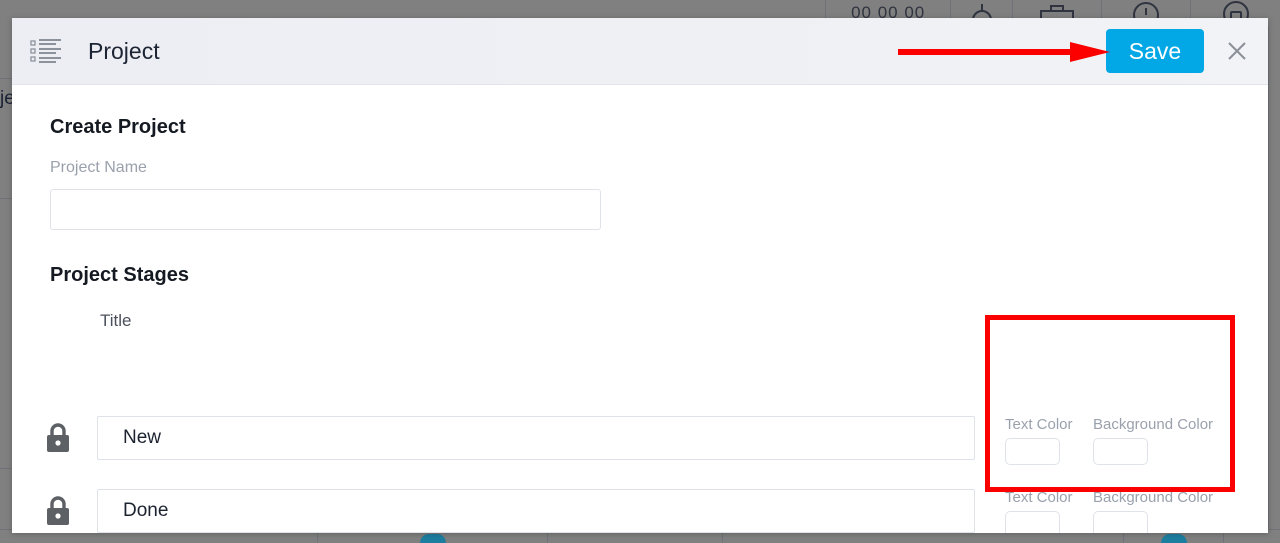  Describe the element at coordinates (640, 51) in the screenshot. I see `modal-header: Project Save` at that location.